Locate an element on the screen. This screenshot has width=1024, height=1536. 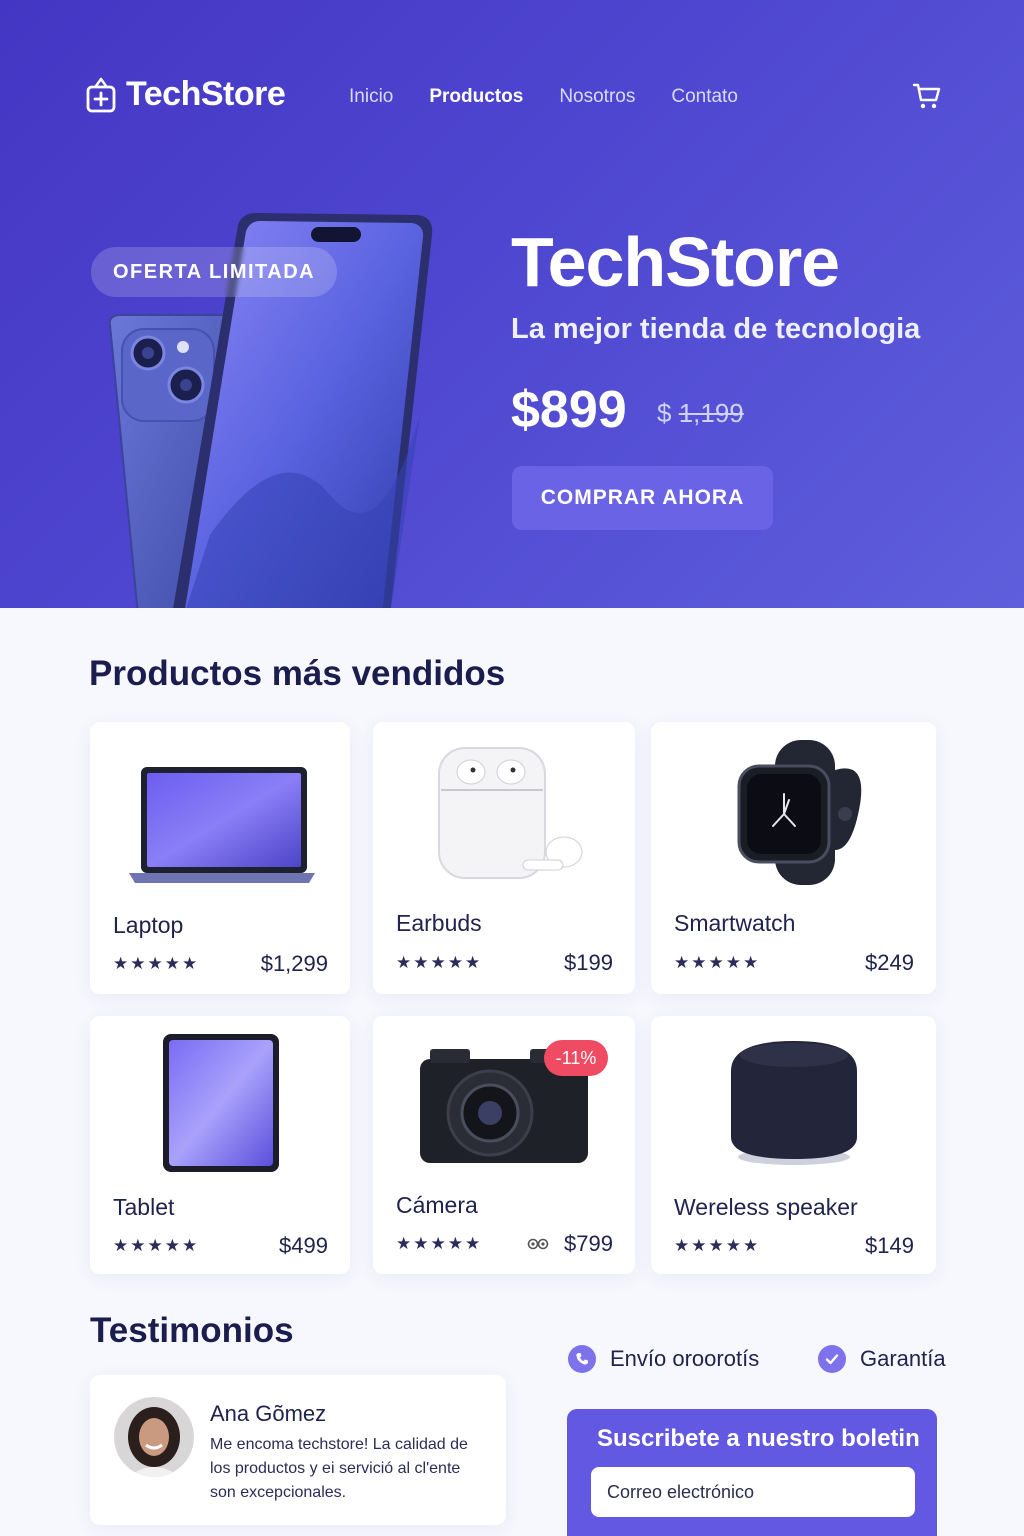
avatar-image is located at coordinates (154, 1437).